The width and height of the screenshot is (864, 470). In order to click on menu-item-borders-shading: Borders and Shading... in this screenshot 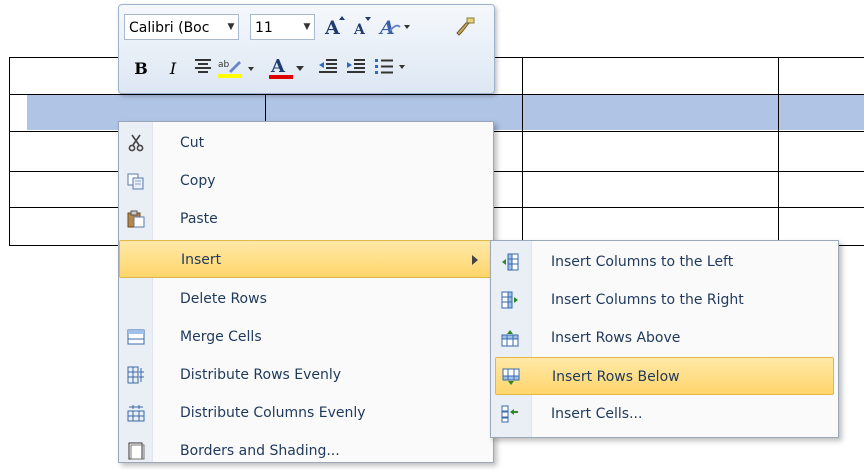, I will do `click(306, 451)`.